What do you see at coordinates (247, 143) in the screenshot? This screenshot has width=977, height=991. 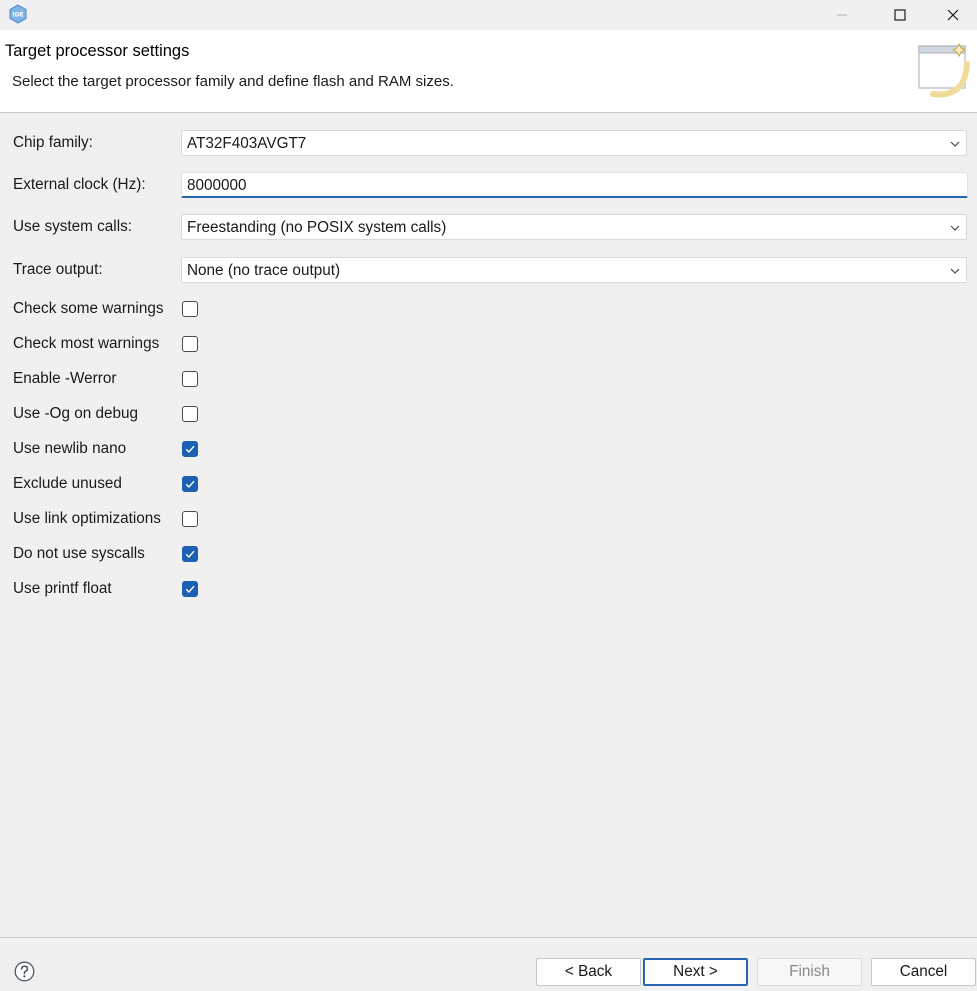 I see `chip-family-value: AT32F403AVGT7` at bounding box center [247, 143].